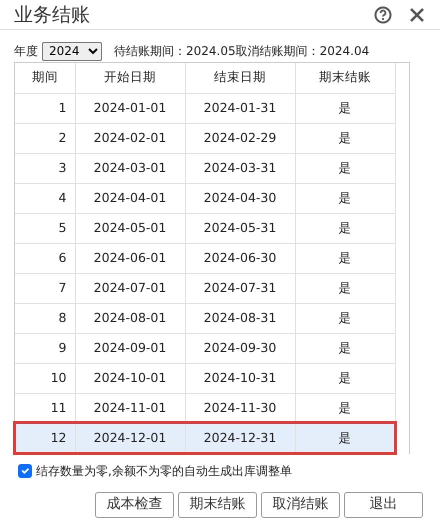  What do you see at coordinates (45, 258) in the screenshot?
I see `table-cell: 6` at bounding box center [45, 258].